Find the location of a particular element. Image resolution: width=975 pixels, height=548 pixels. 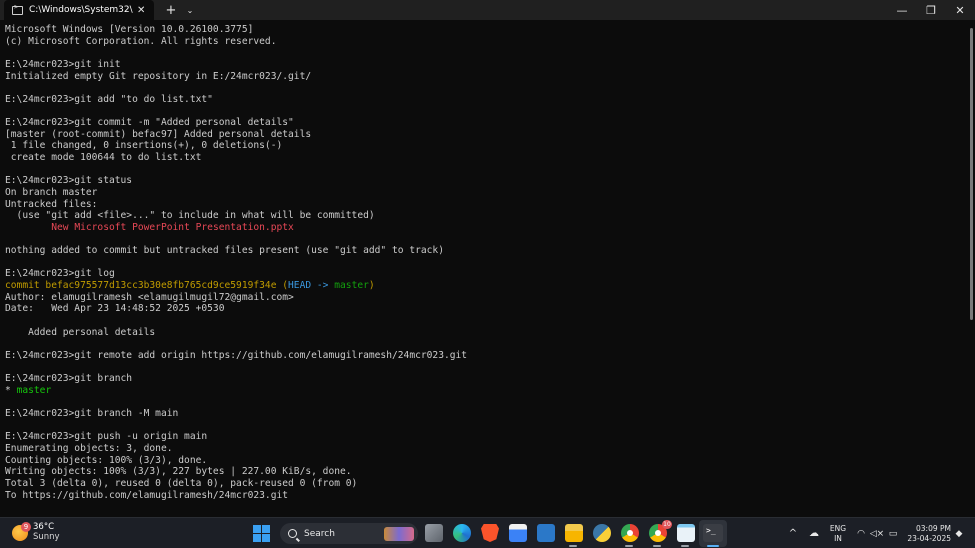

weather-widget: 9 36°C Sunny is located at coordinates (36, 532).